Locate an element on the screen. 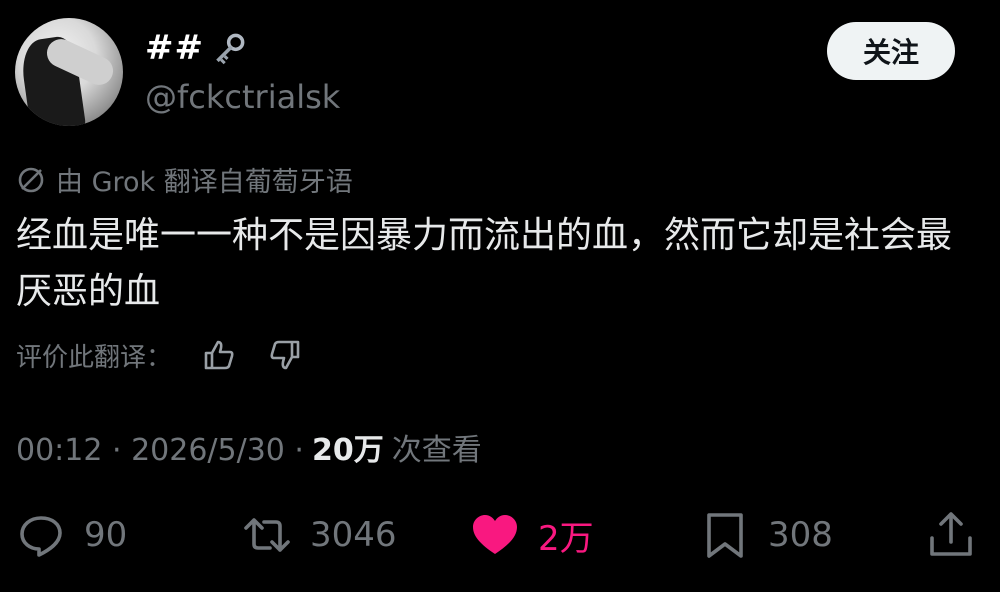 The image size is (1000, 592). reply-count: 90 is located at coordinates (106, 535).